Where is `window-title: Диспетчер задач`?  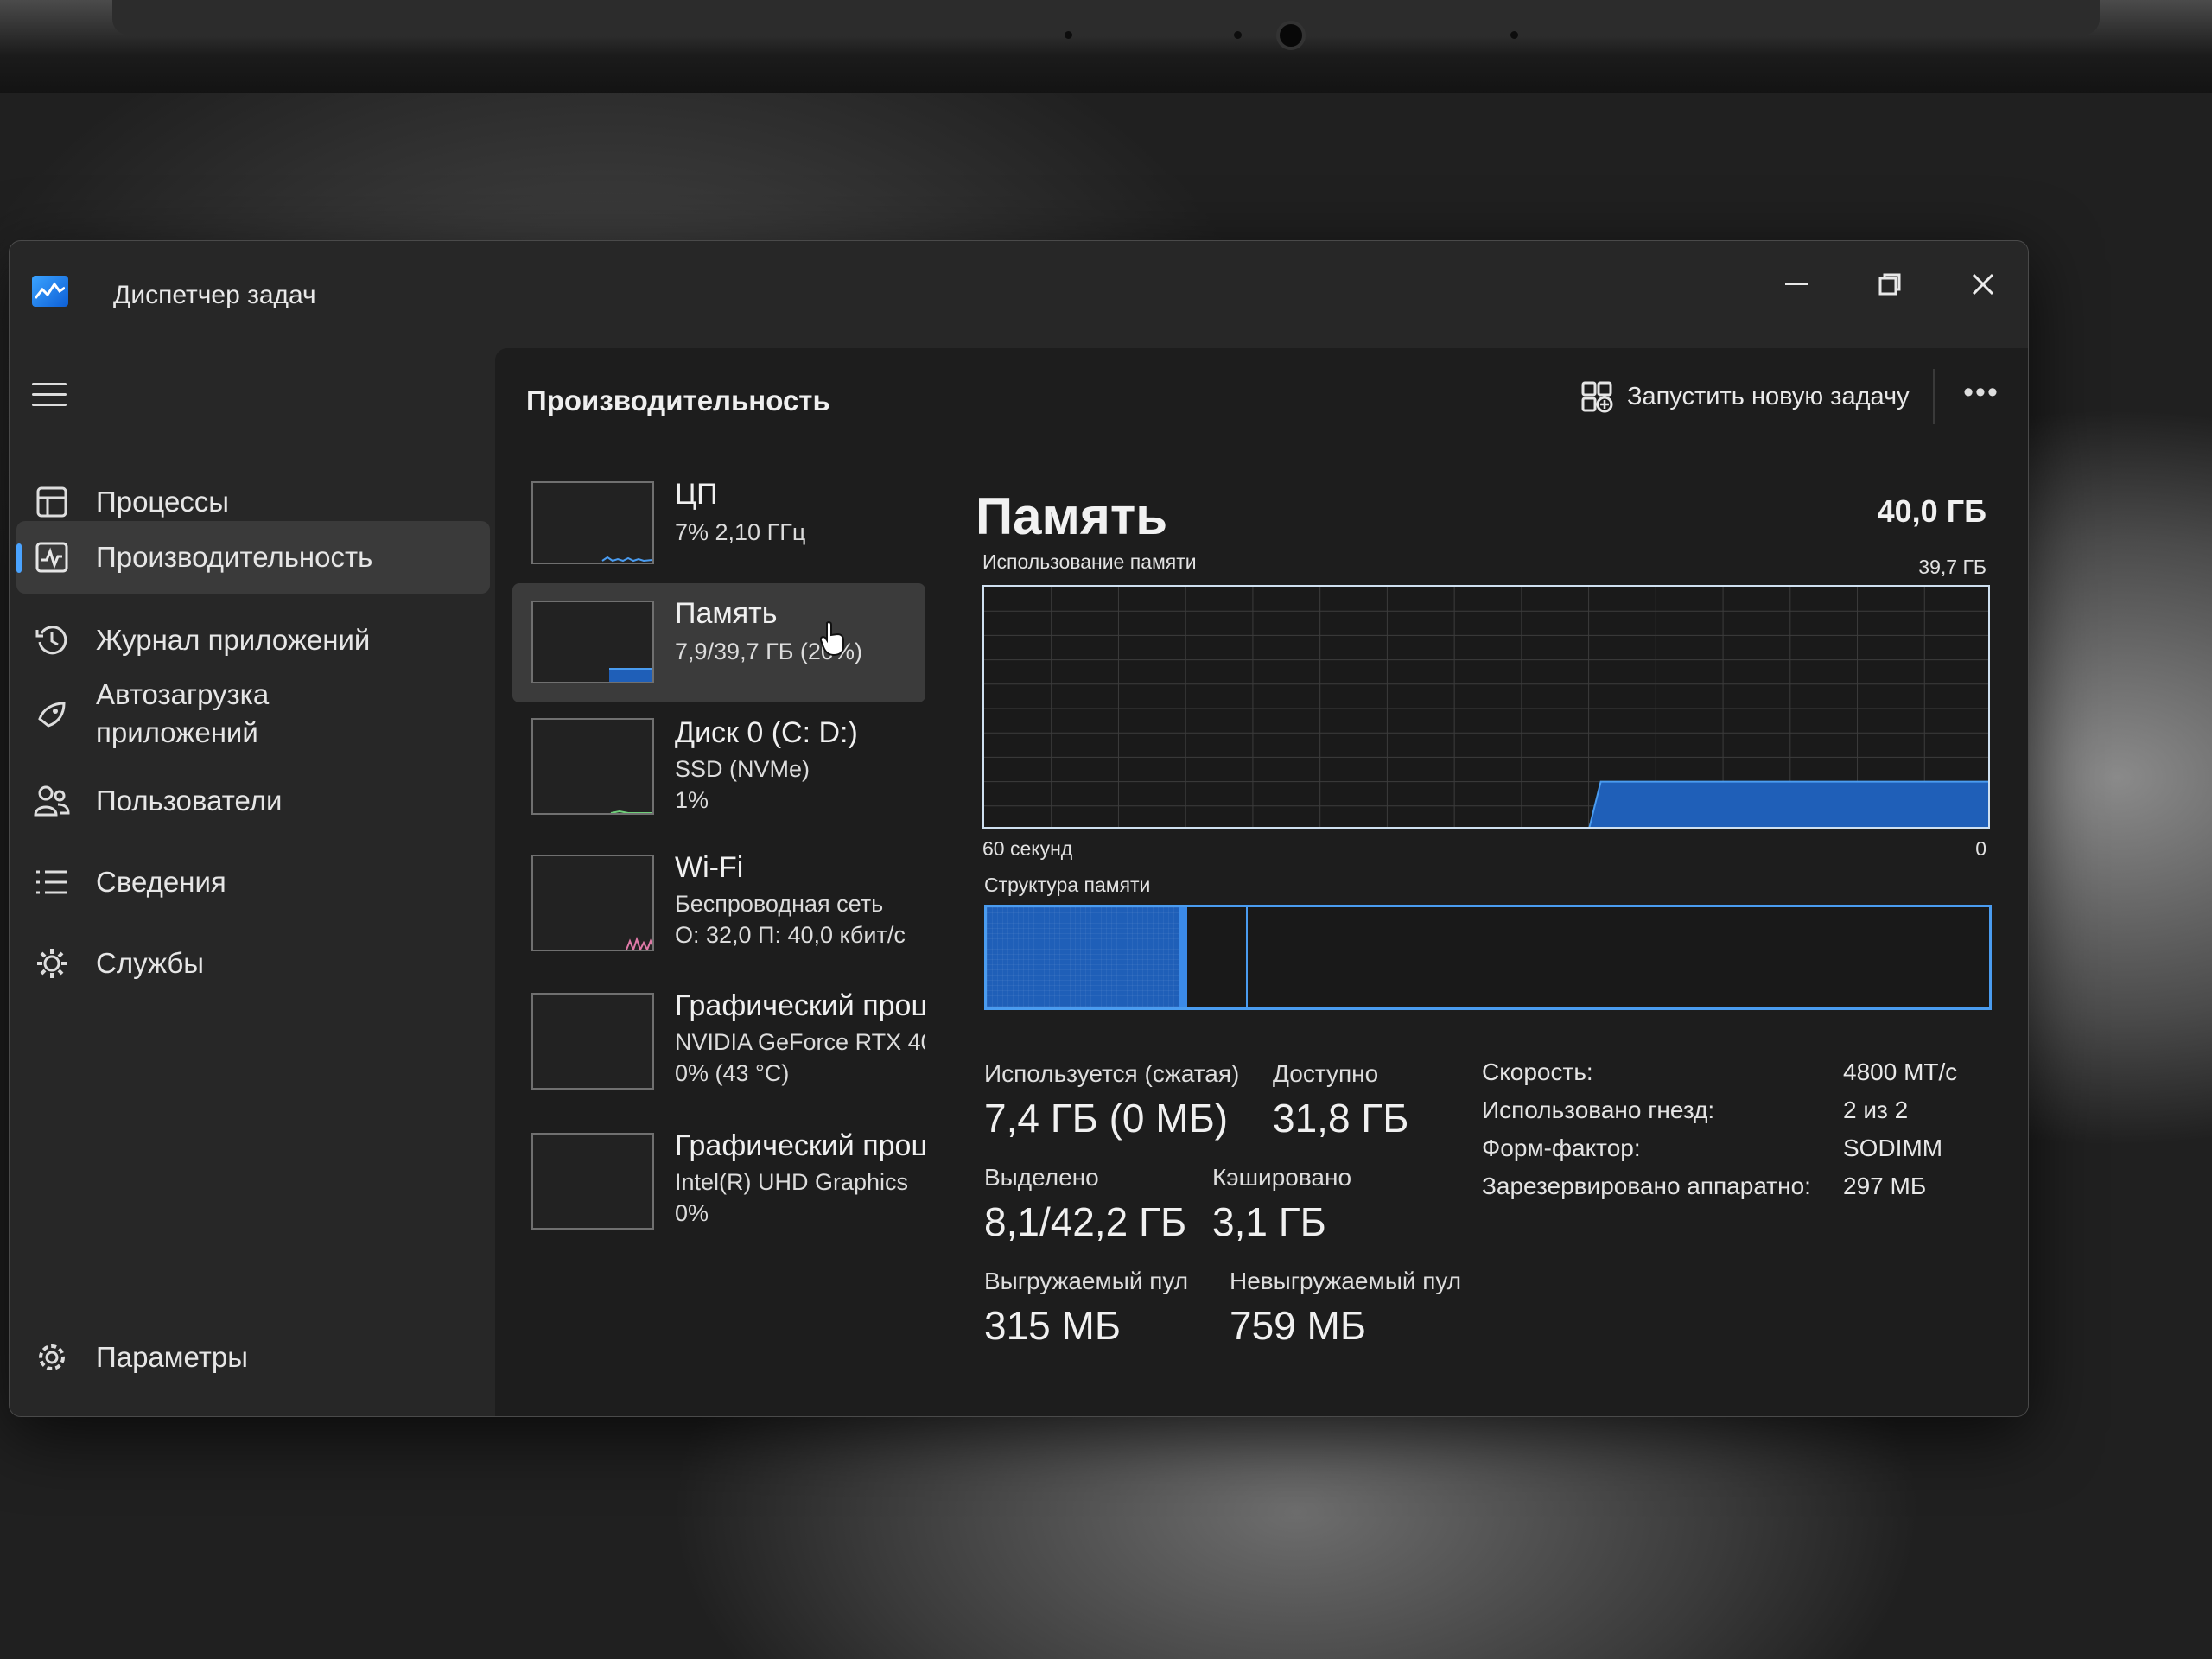 window-title: Диспетчер задач is located at coordinates (214, 295).